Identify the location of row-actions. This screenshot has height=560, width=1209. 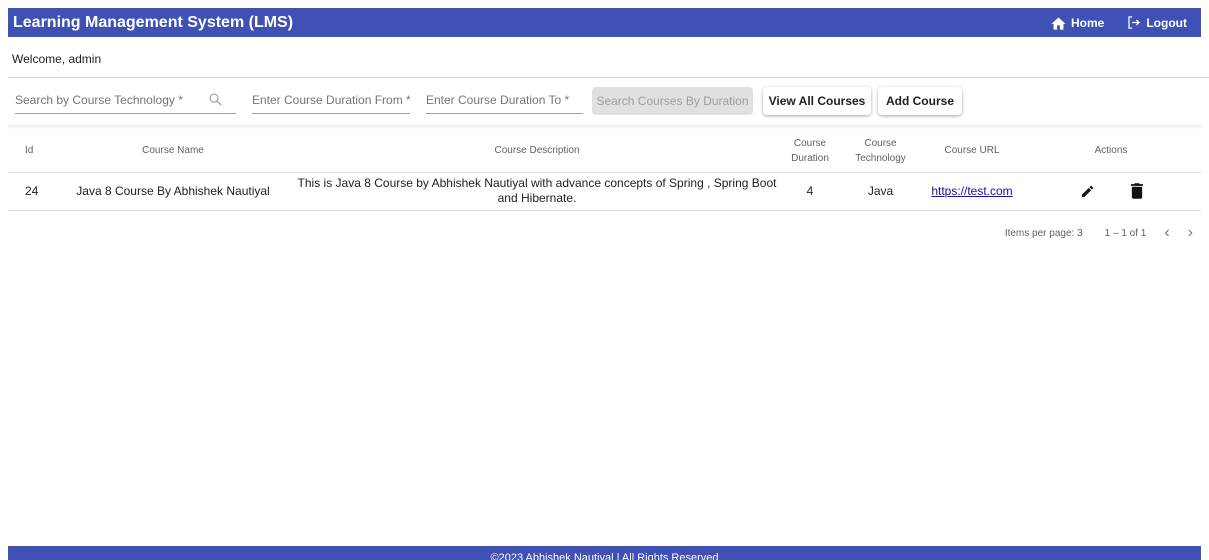
(1111, 191).